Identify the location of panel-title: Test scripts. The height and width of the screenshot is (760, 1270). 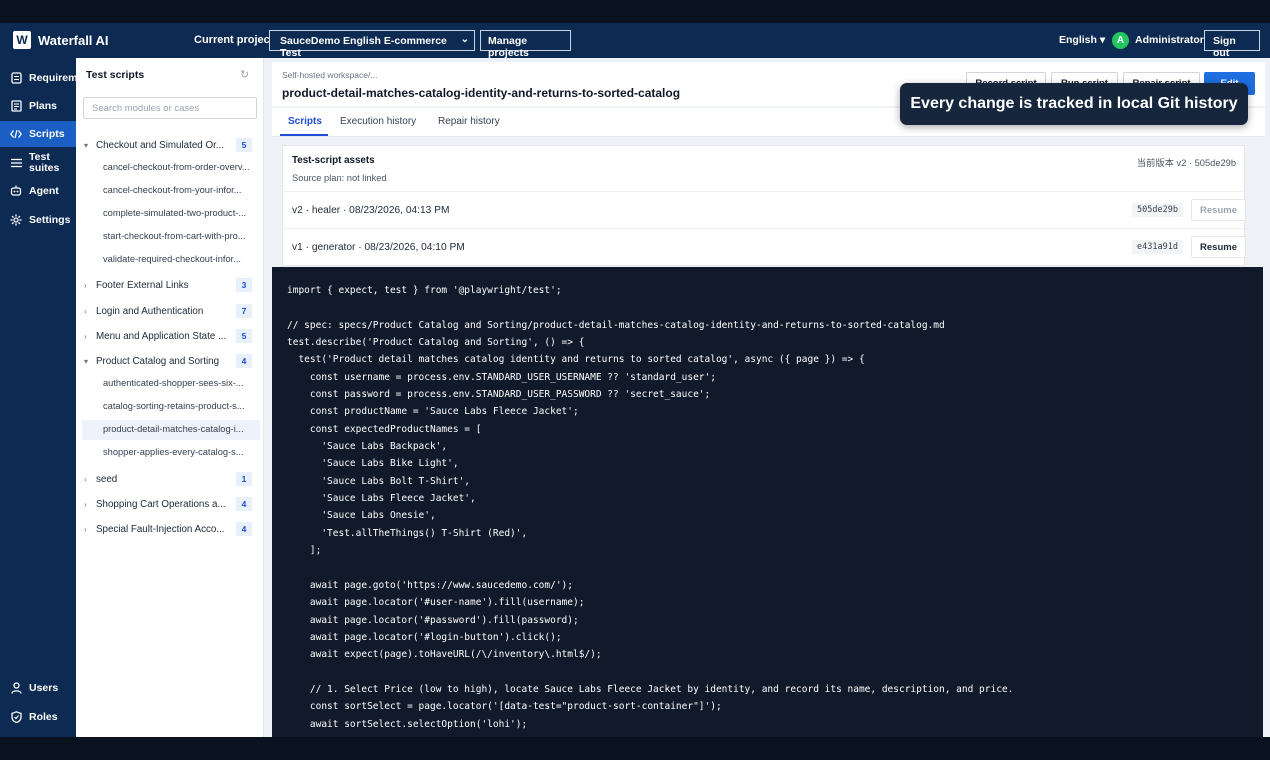
(115, 75).